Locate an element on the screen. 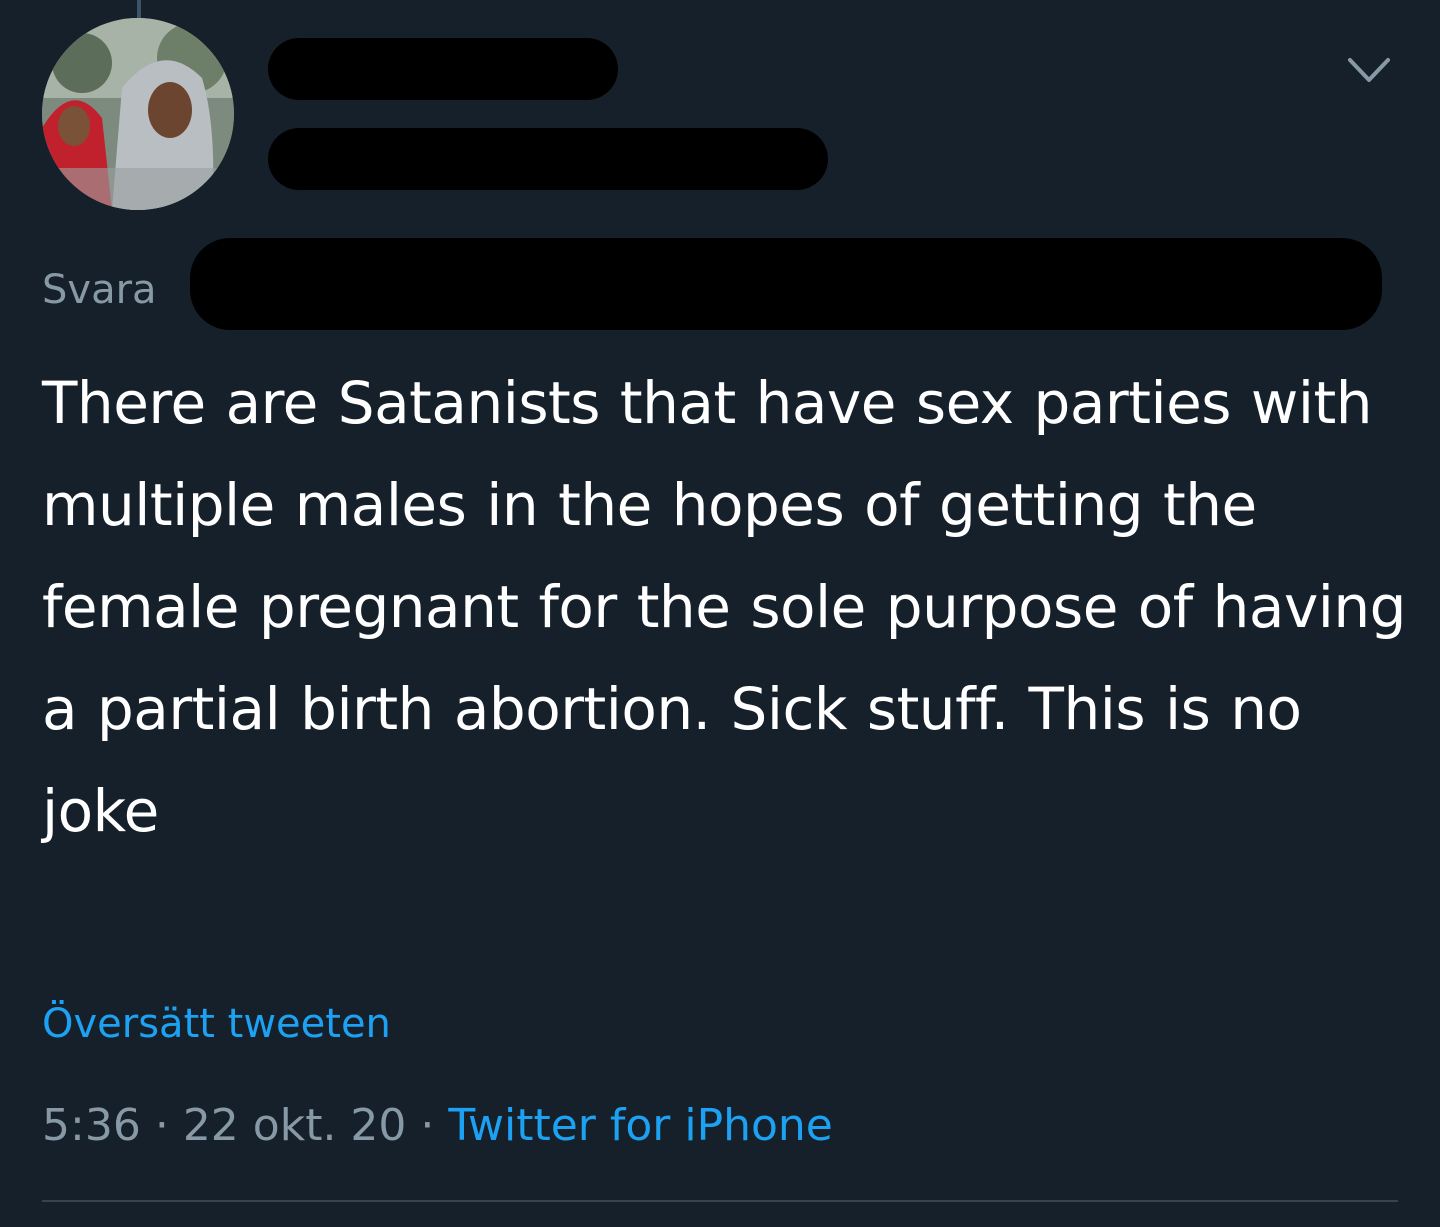  tweet-source-link: Twitter for iPhone is located at coordinates (640, 1125).